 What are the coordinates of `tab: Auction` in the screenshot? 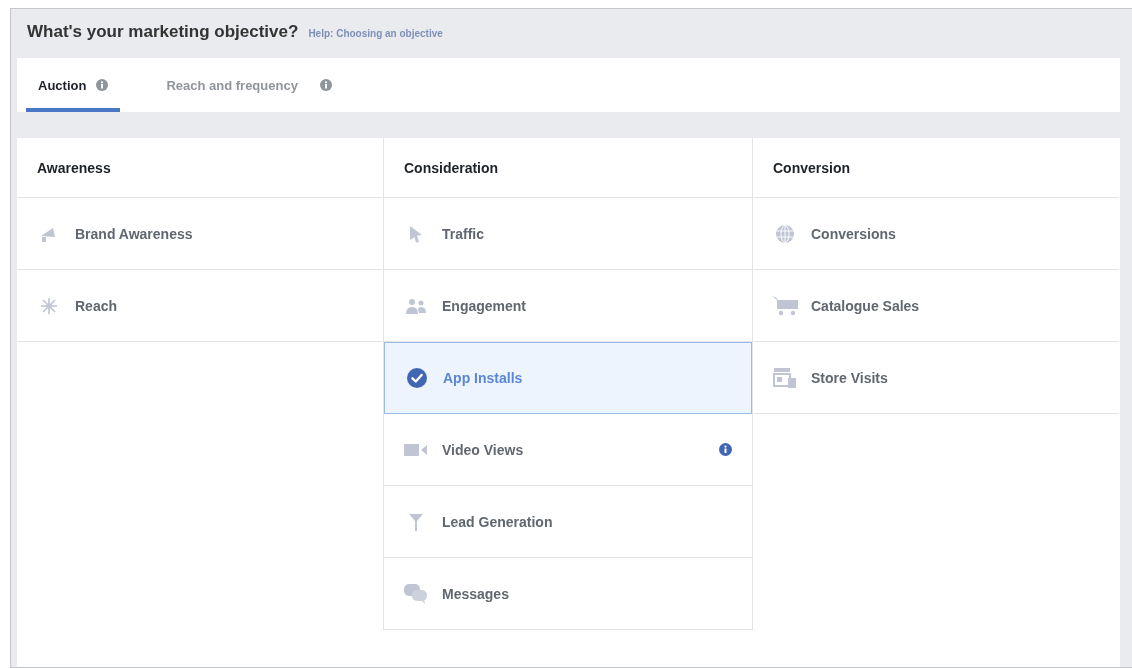 It's located at (73, 85).